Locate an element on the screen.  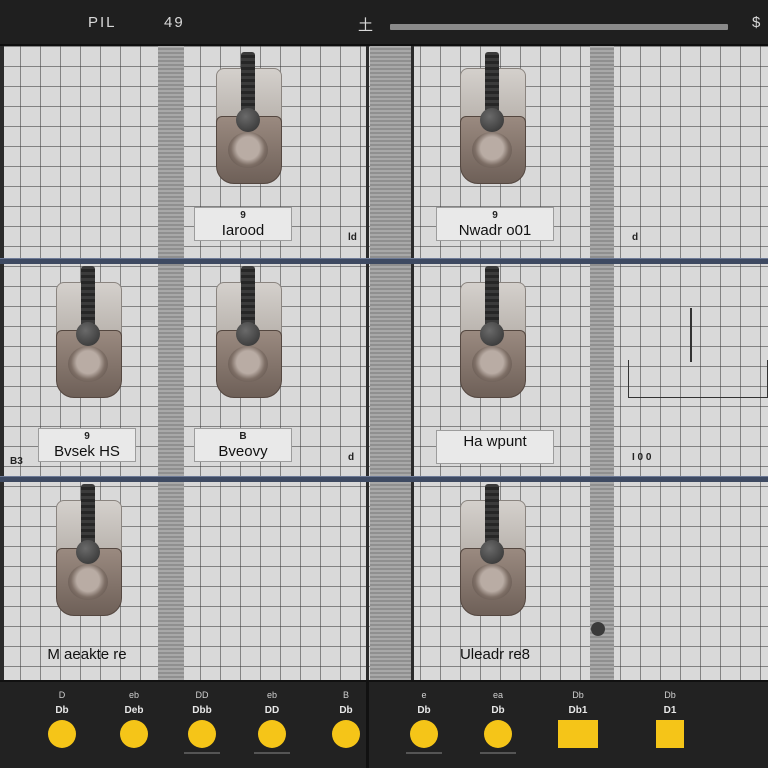
sketch-drawing is located at coordinates (698, 379).